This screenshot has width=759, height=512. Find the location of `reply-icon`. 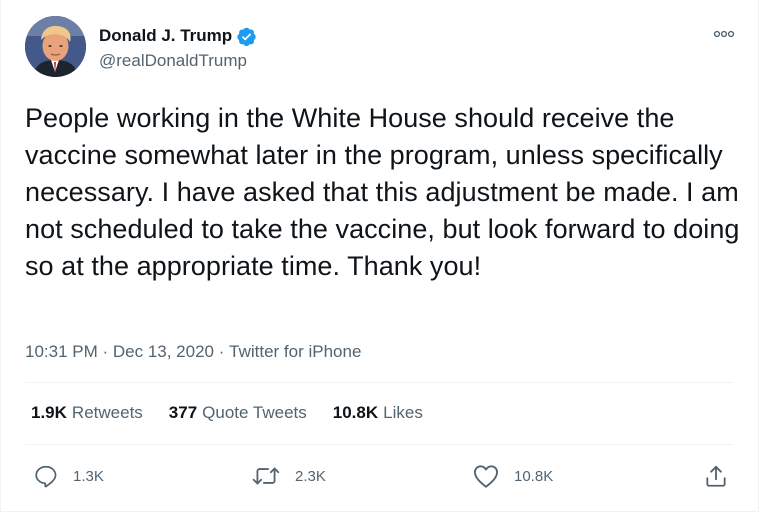

reply-icon is located at coordinates (46, 476).